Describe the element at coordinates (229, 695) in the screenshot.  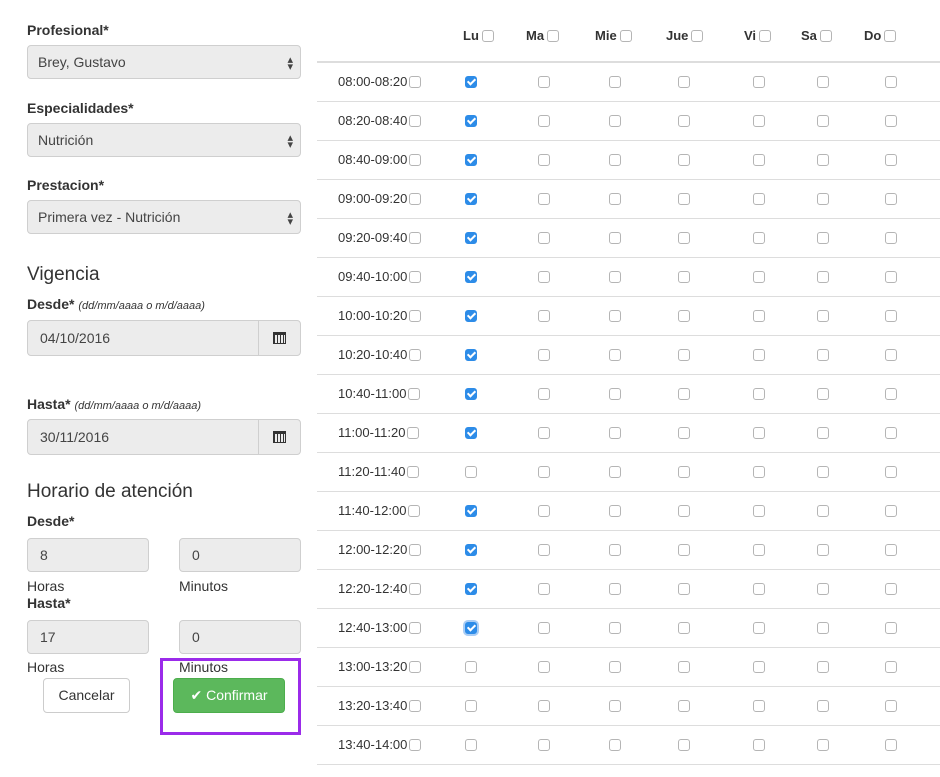
I see `confirm-button: ✔ Confirmar` at that location.